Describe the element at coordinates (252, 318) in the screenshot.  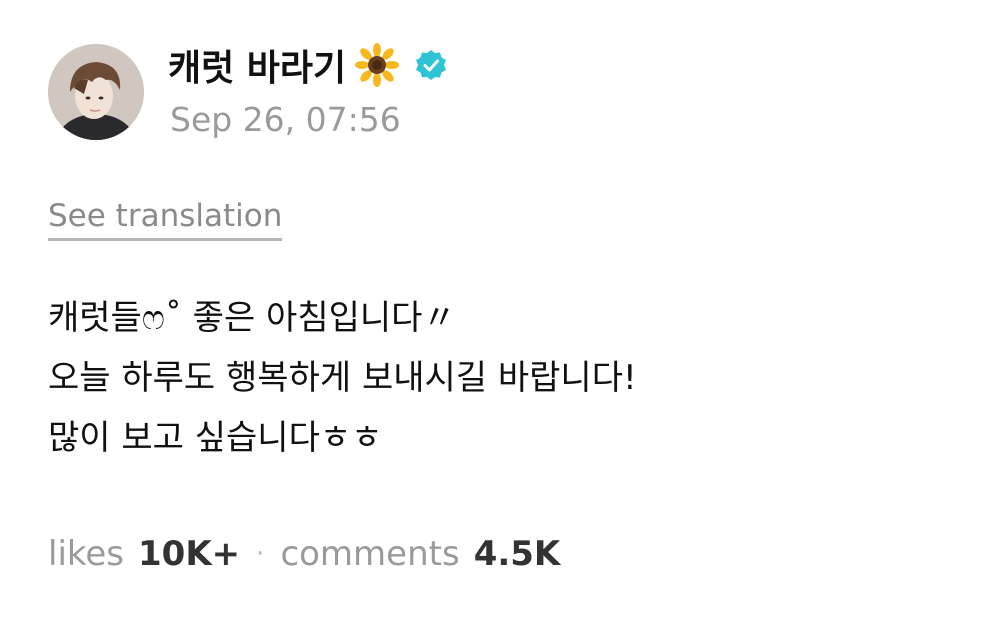
I see `post-body-line: 캐럿들ෆ˚ 좋은 아침입니다〃` at that location.